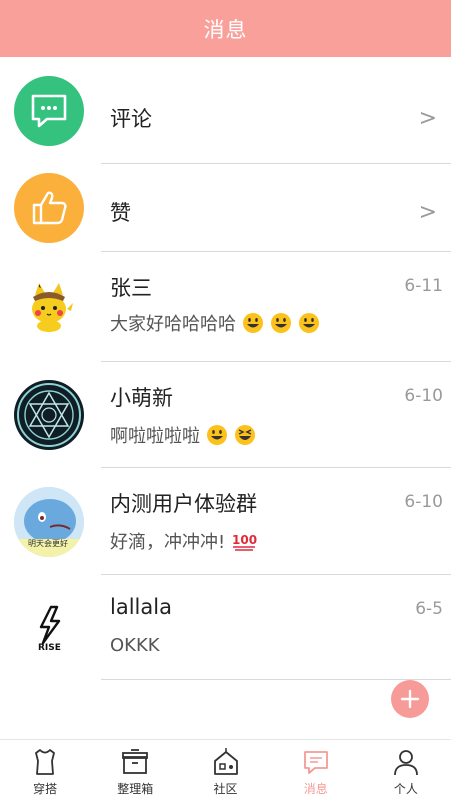 This screenshot has width=451, height=801. Describe the element at coordinates (48, 543) in the screenshot. I see `avatar-caption: 明天会更好` at that location.